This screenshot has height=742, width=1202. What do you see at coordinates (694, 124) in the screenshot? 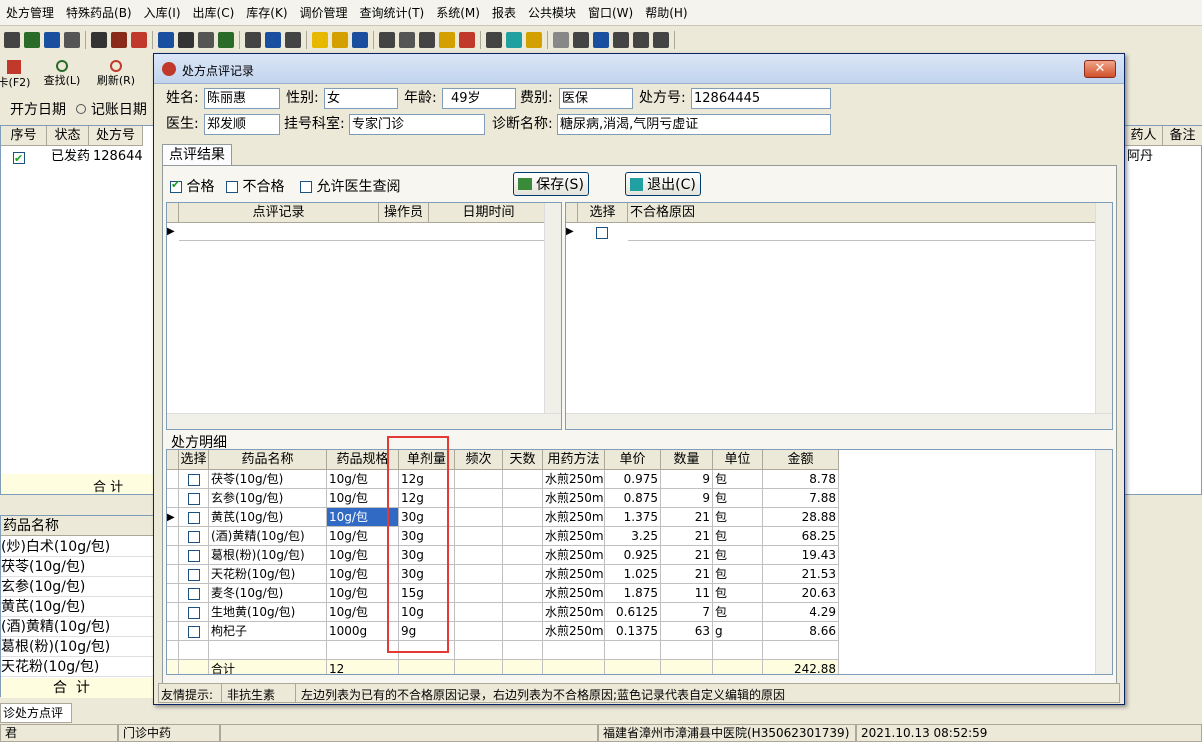
I see `diag-field: 糖尿病,消渴,气阴亏虚证` at bounding box center [694, 124].